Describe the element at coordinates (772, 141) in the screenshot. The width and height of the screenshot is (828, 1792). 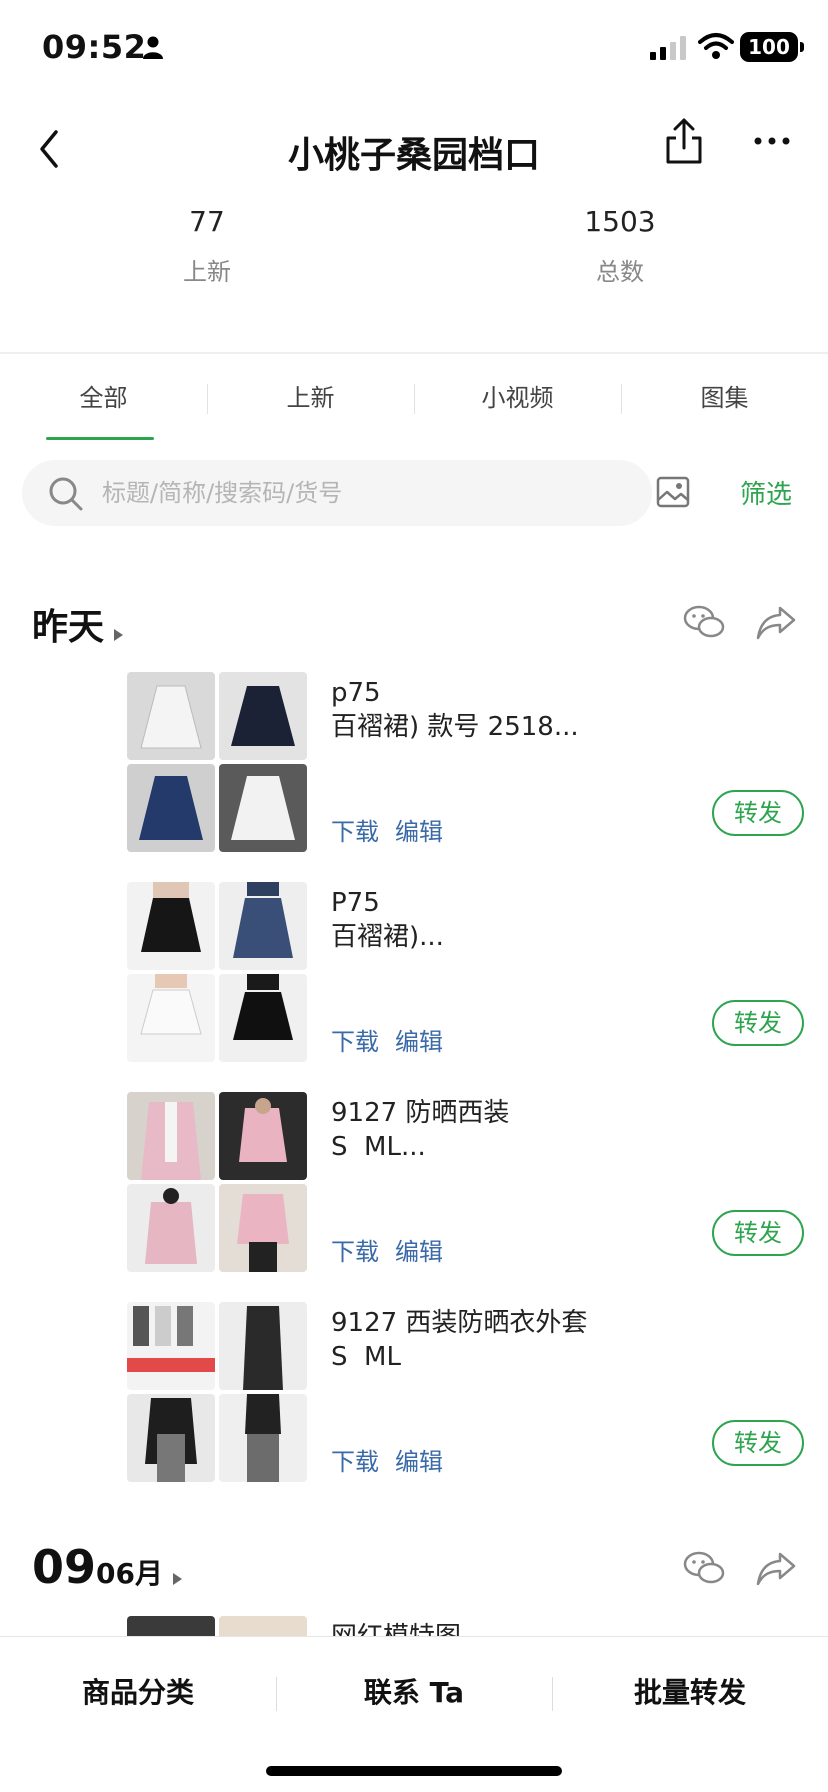
I see `more-icon` at that location.